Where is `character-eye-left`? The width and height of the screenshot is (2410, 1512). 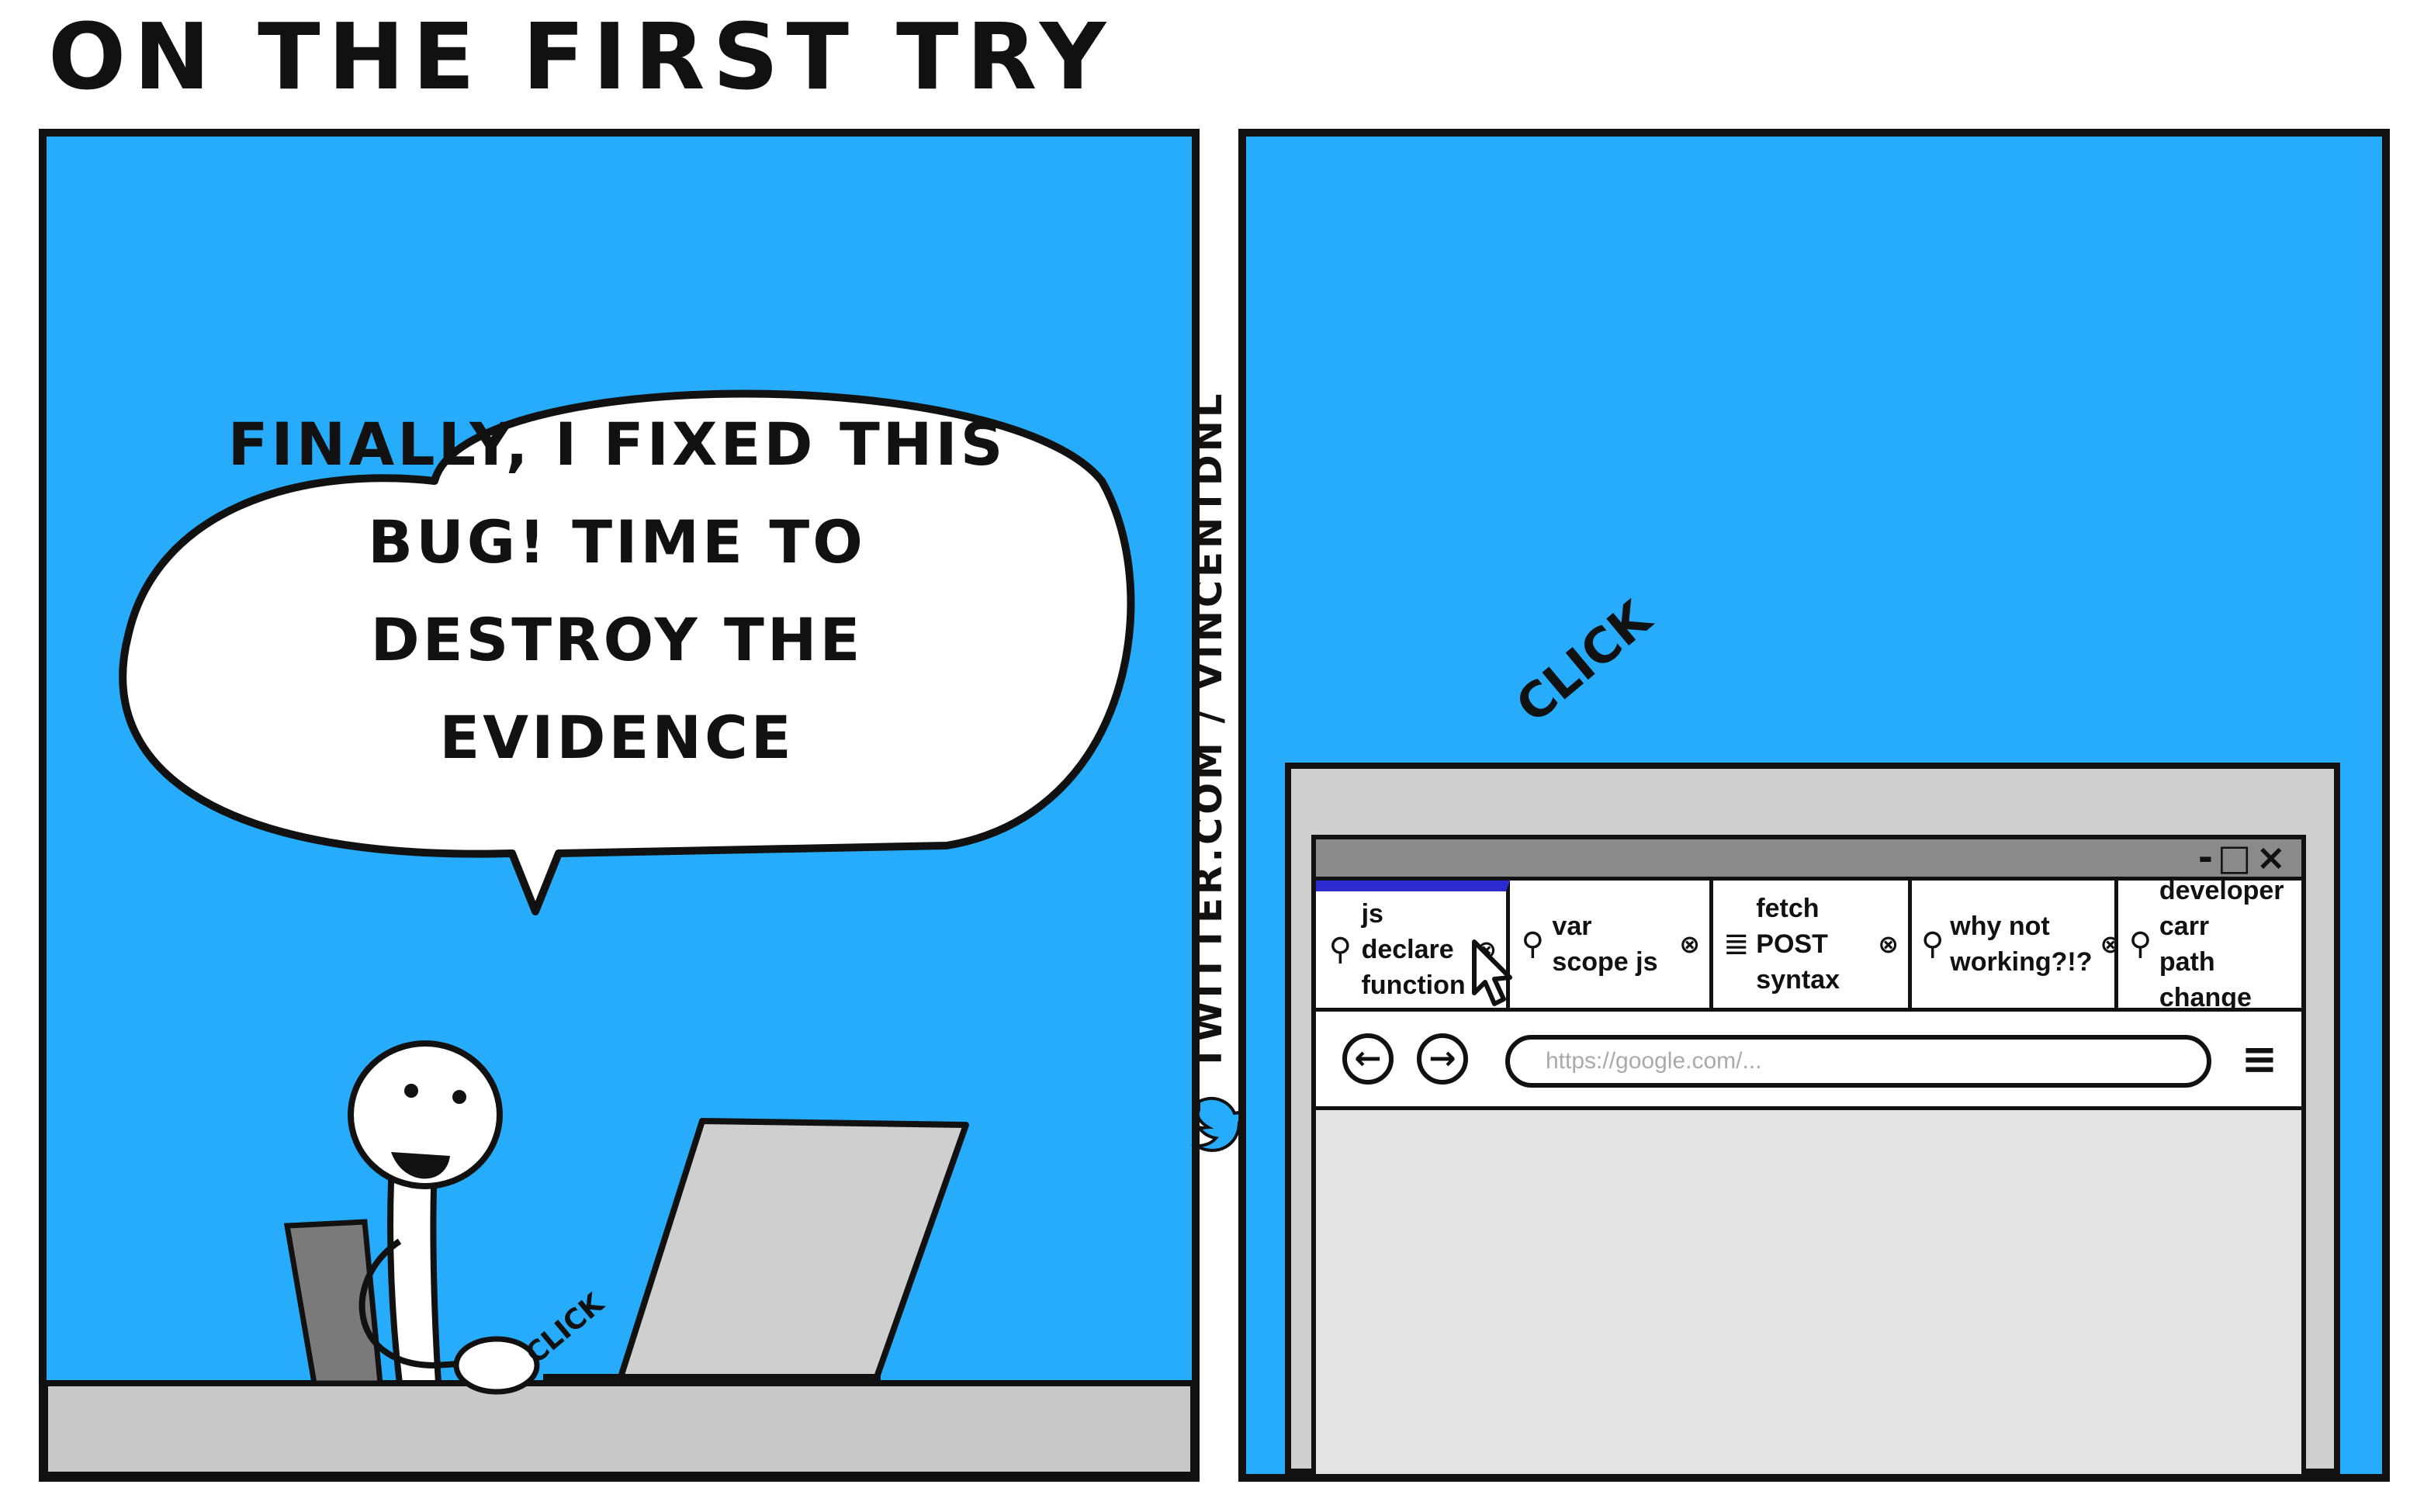
character-eye-left is located at coordinates (411, 1091).